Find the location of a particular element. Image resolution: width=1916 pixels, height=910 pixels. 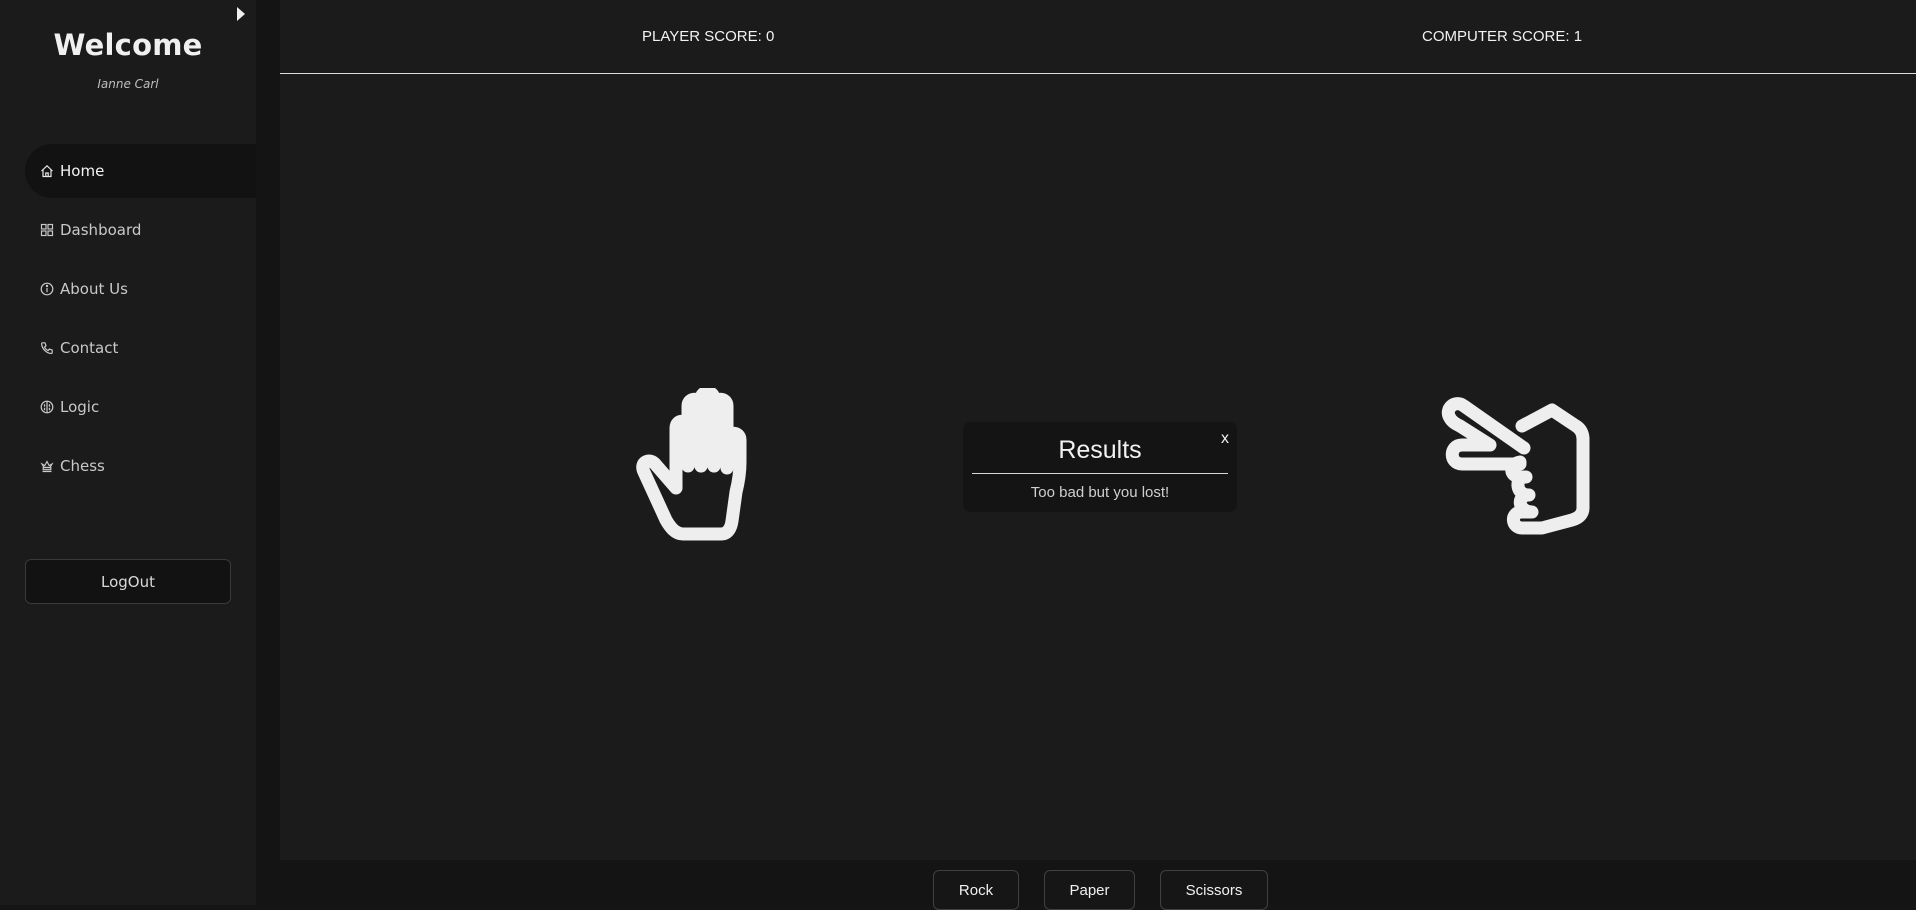

sidebar-item-about-us: About Us is located at coordinates (140, 289).